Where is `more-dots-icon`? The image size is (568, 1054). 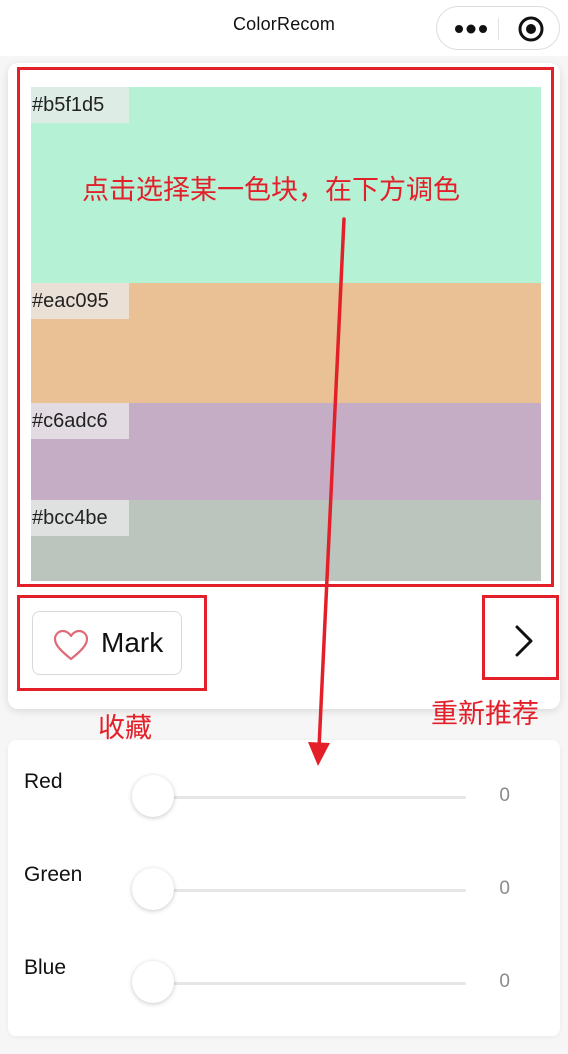
more-dots-icon is located at coordinates (471, 29).